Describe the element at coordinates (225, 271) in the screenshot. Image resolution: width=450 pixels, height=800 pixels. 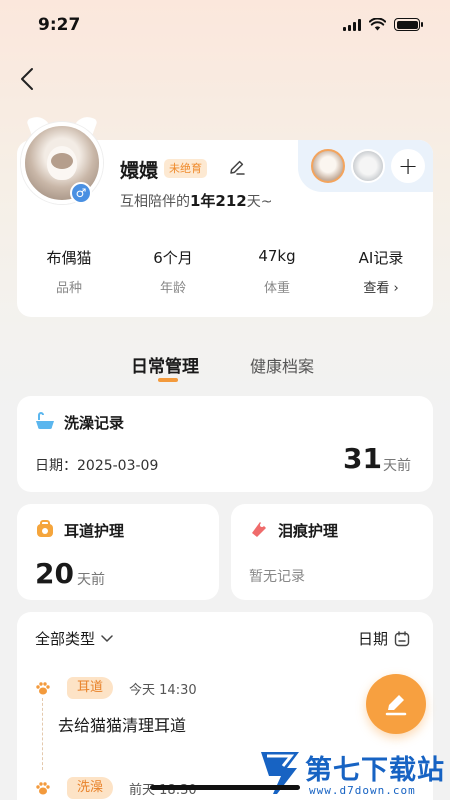
I see `pet-stats: 布偶猫 品种 6个月 年龄 47kg 体重 AI记录 查看 ›` at that location.